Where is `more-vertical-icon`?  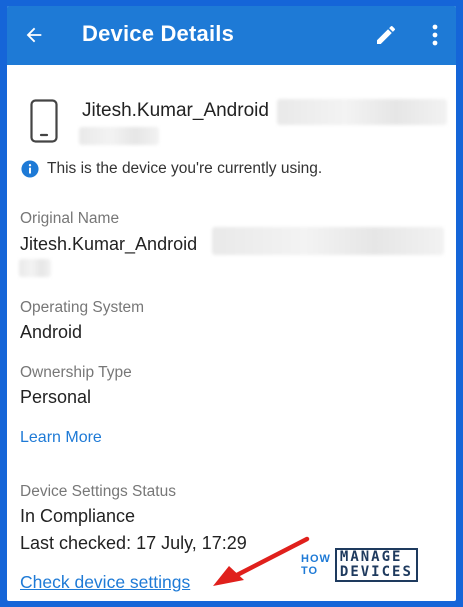
more-vertical-icon is located at coordinates (435, 35).